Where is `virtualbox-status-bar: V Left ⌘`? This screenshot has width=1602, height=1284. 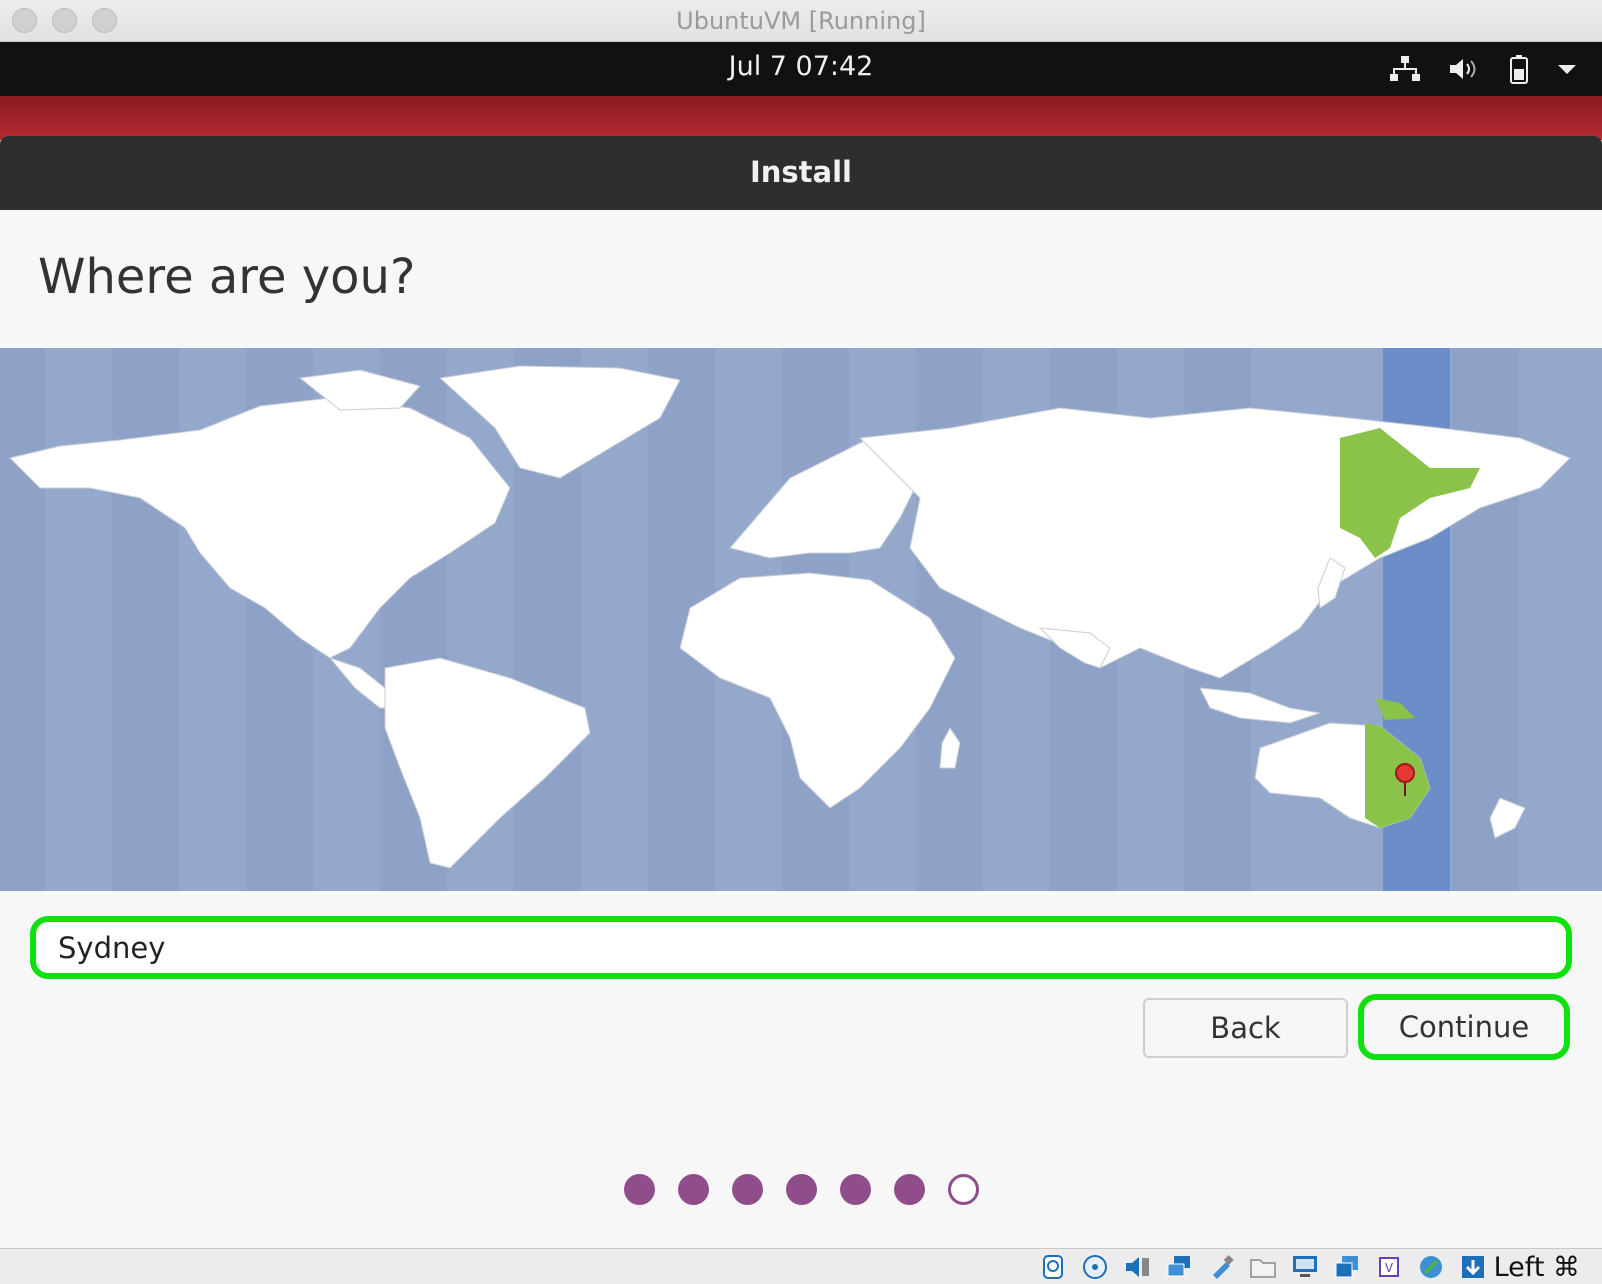
virtualbox-status-bar: V Left ⌘ is located at coordinates (801, 1266).